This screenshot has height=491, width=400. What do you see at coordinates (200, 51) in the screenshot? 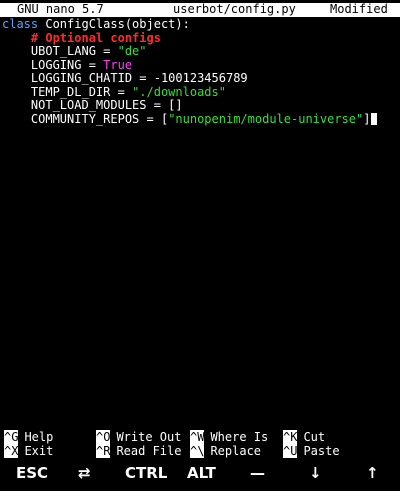
I see `code-line-3: UBOT_LANG = "de"` at bounding box center [200, 51].